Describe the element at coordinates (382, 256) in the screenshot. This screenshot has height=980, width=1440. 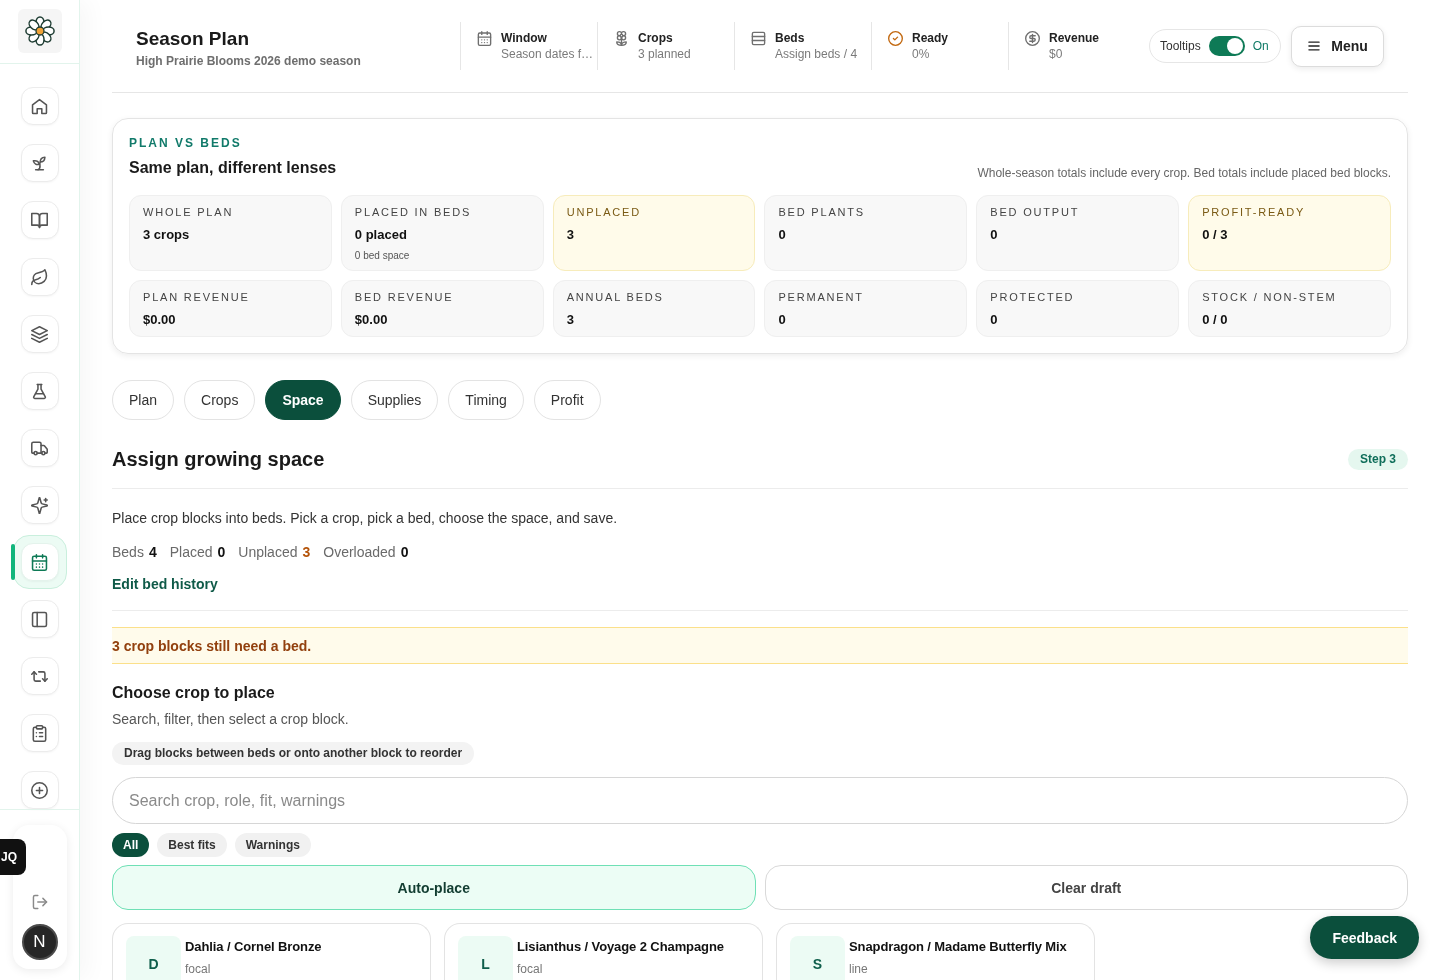
I see `tile-detail: 0 bed space` at that location.